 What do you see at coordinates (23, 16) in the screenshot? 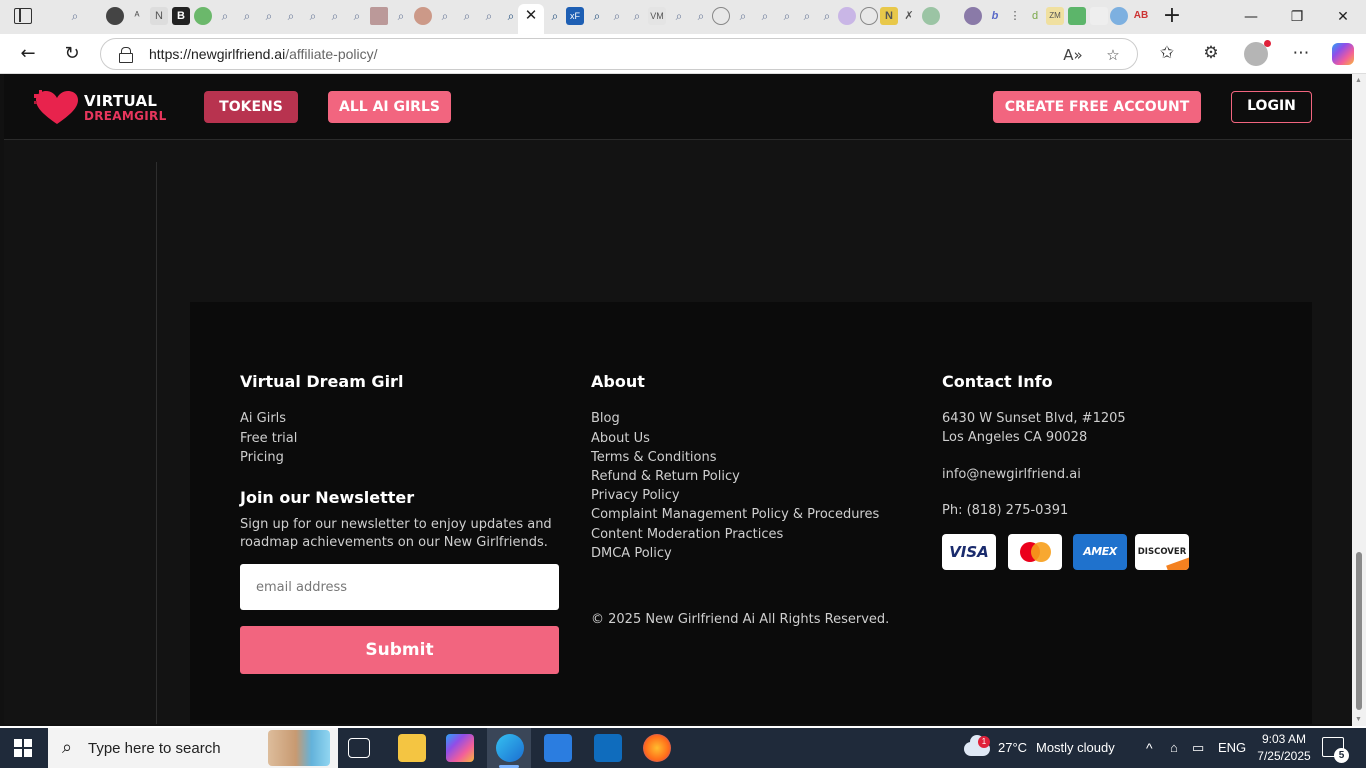
I see `tab-actions-icon` at bounding box center [23, 16].